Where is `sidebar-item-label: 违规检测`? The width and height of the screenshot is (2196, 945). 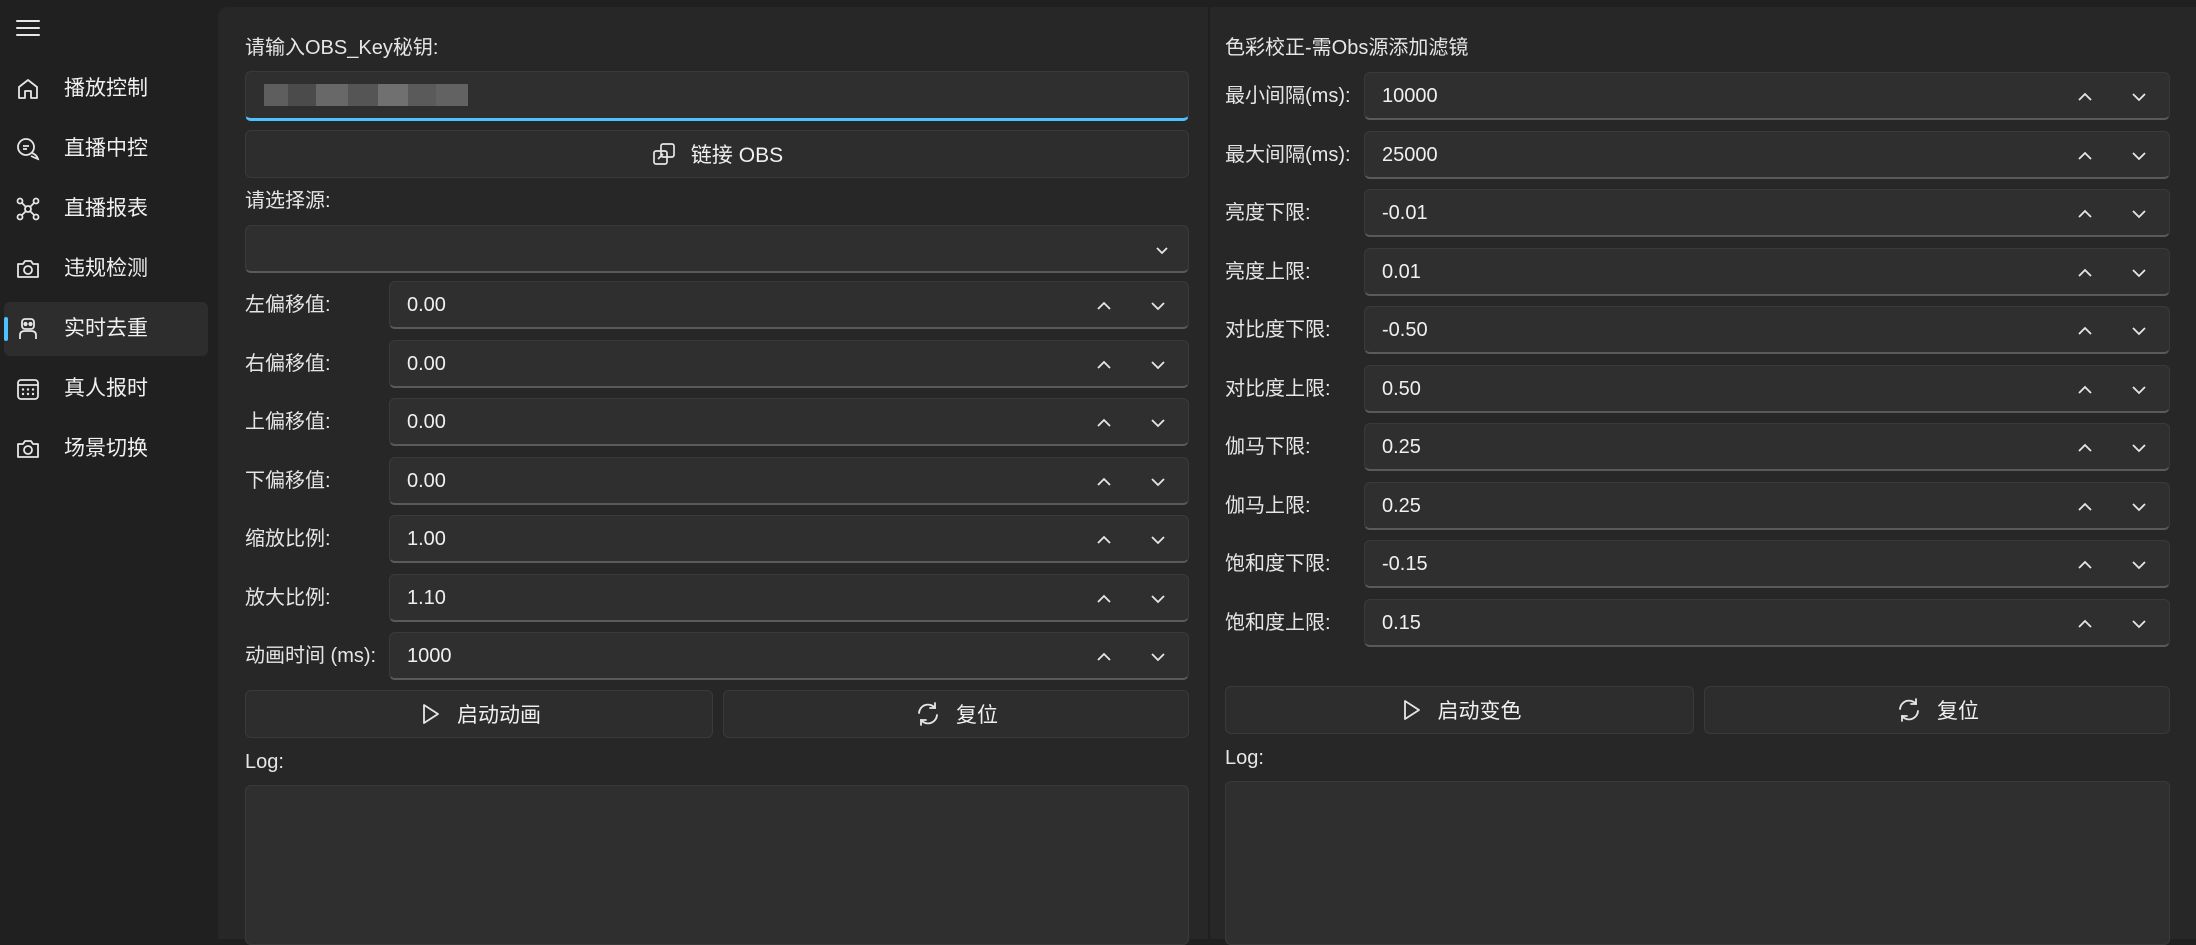
sidebar-item-label: 违规检测 is located at coordinates (106, 268).